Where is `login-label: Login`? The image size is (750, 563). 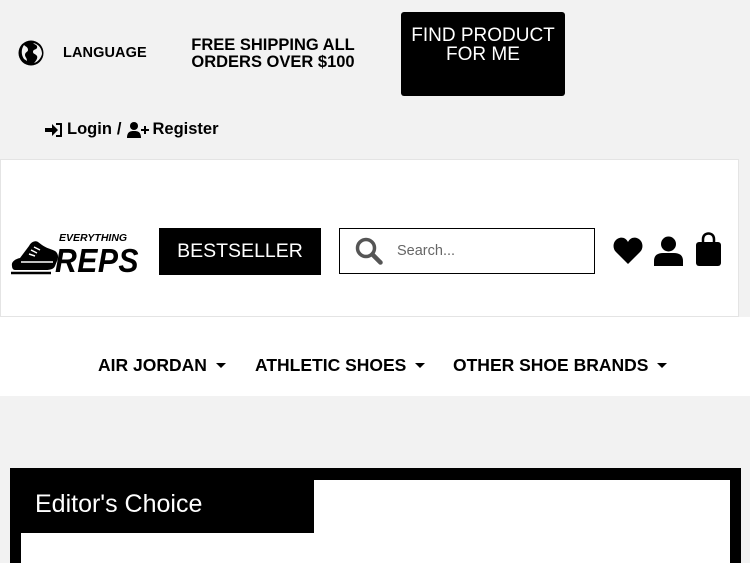
login-label: Login is located at coordinates (89, 129).